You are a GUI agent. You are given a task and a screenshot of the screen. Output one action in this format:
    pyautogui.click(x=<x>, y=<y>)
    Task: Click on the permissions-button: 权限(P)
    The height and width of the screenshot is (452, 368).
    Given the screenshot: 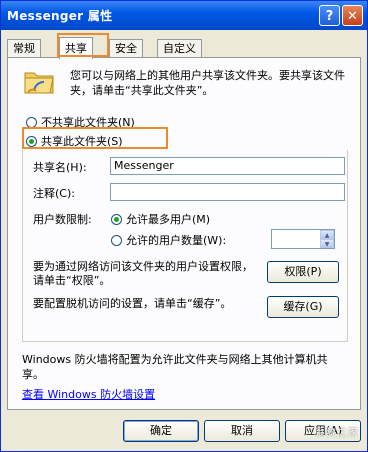 What is the action you would take?
    pyautogui.click(x=303, y=272)
    